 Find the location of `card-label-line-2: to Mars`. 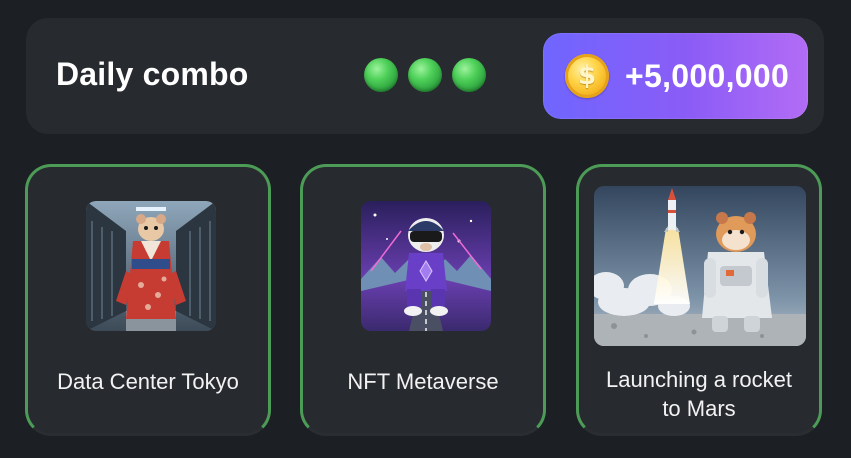

card-label-line-2: to Mars is located at coordinates (699, 408).